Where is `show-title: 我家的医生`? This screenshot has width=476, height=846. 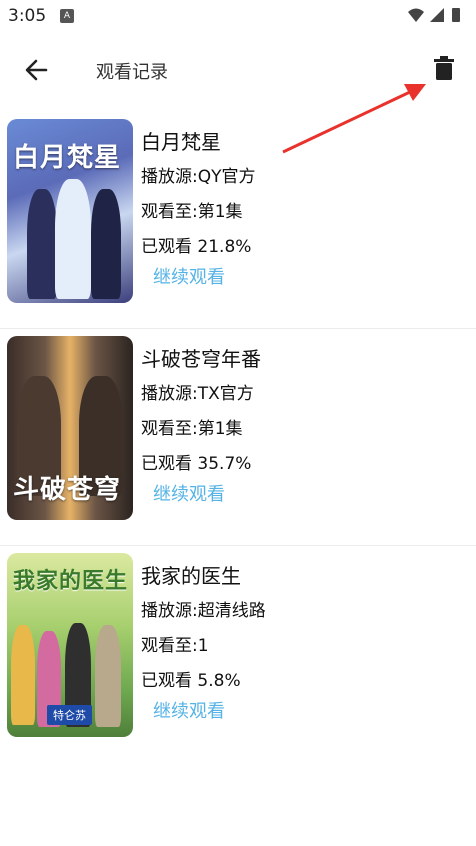 show-title: 我家的医生 is located at coordinates (191, 576).